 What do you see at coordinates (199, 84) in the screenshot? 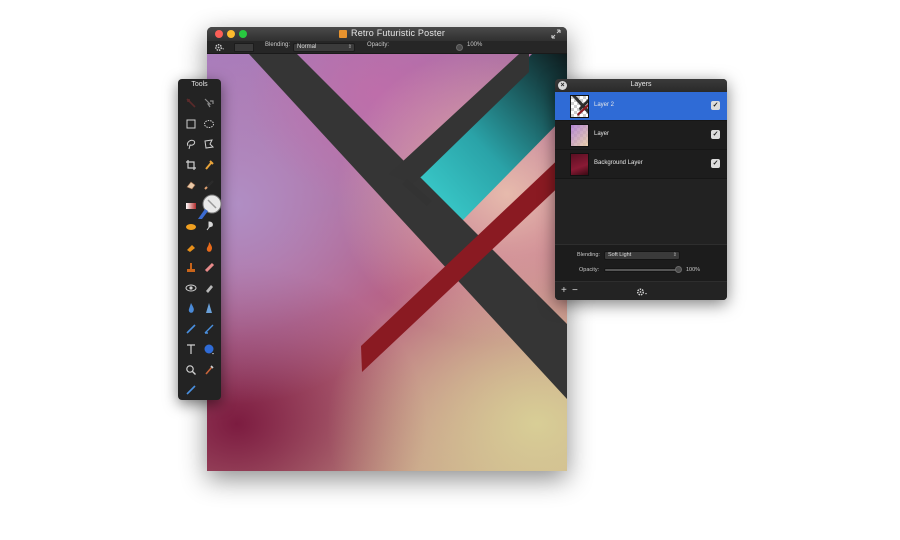
I see `tools-title: Tools` at bounding box center [199, 84].